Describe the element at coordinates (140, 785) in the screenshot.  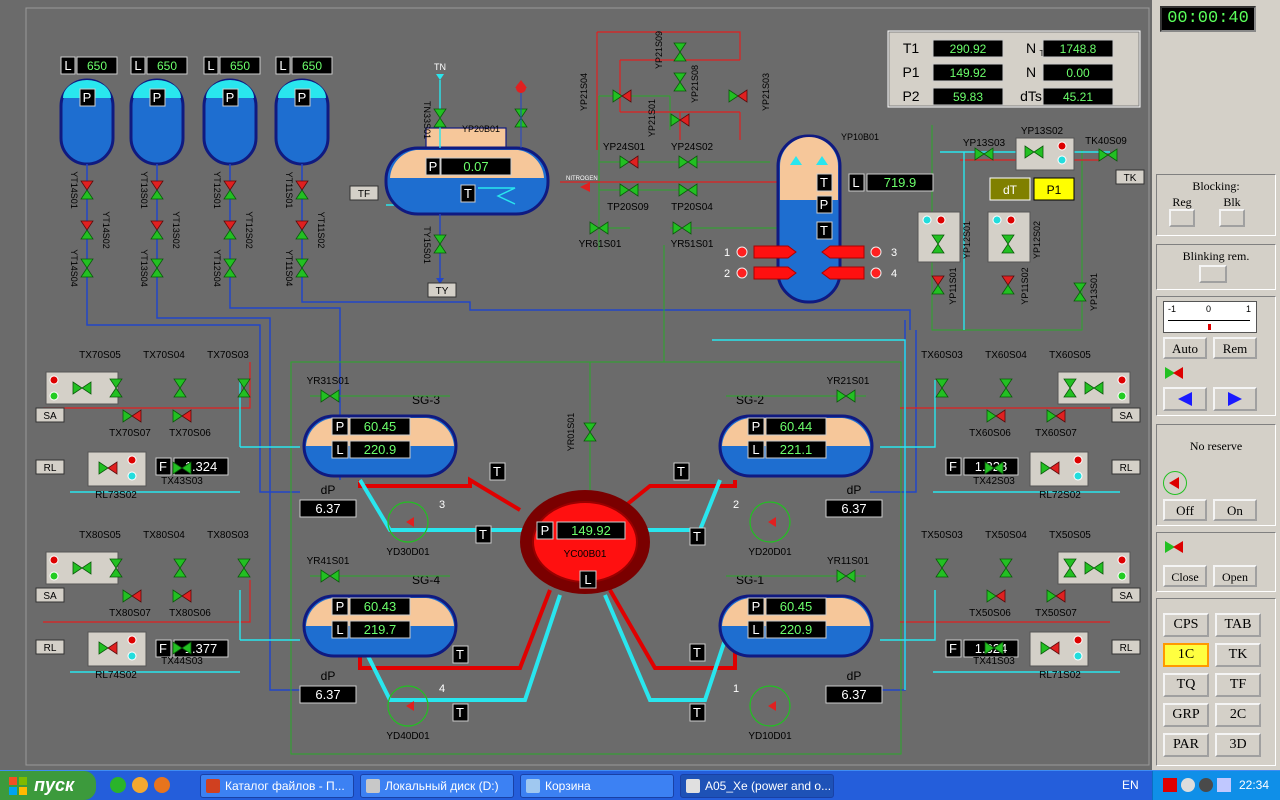
I see `quicklaunch-mail-icon` at that location.